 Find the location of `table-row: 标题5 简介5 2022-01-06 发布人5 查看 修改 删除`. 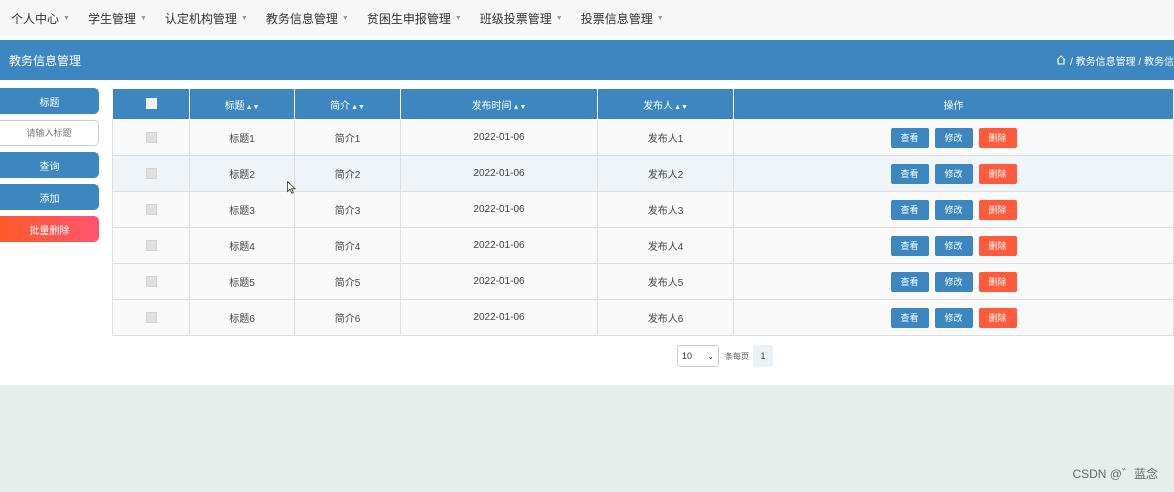

table-row: 标题5 简介5 2022-01-06 发布人5 查看 修改 删除 is located at coordinates (643, 281).